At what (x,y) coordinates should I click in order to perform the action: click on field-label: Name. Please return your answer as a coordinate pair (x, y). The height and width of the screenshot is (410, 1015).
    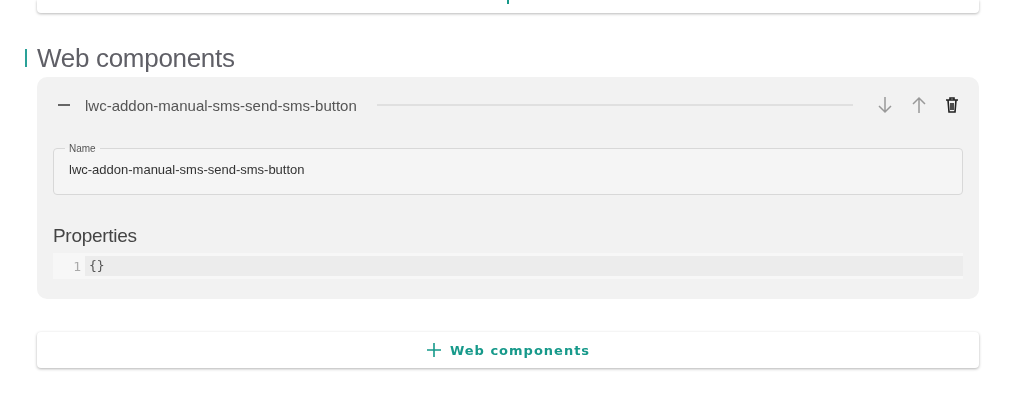
    Looking at the image, I should click on (82, 148).